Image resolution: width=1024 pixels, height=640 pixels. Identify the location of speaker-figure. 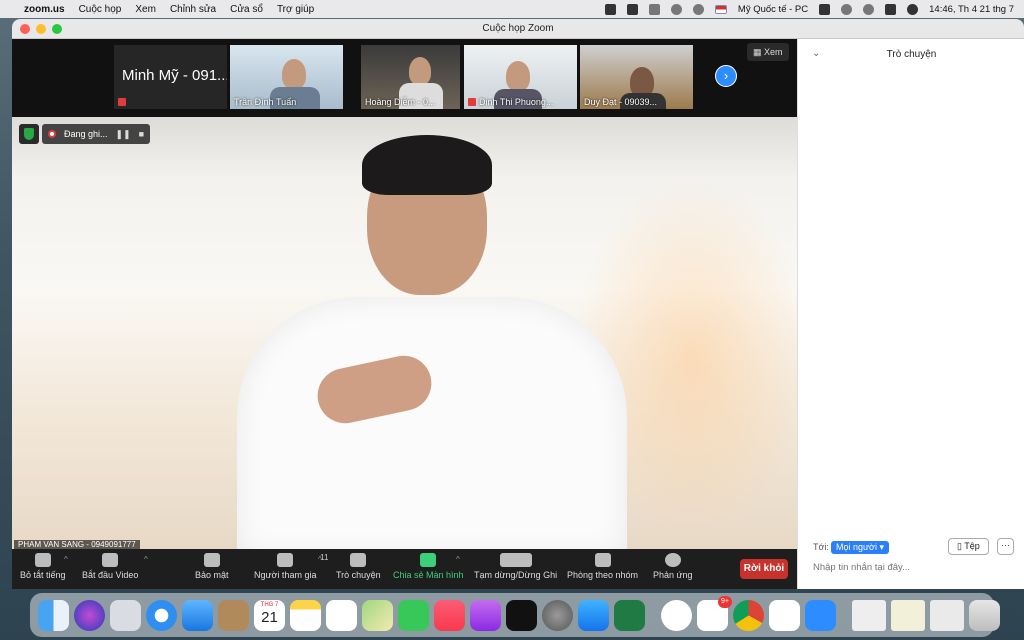
(432, 423).